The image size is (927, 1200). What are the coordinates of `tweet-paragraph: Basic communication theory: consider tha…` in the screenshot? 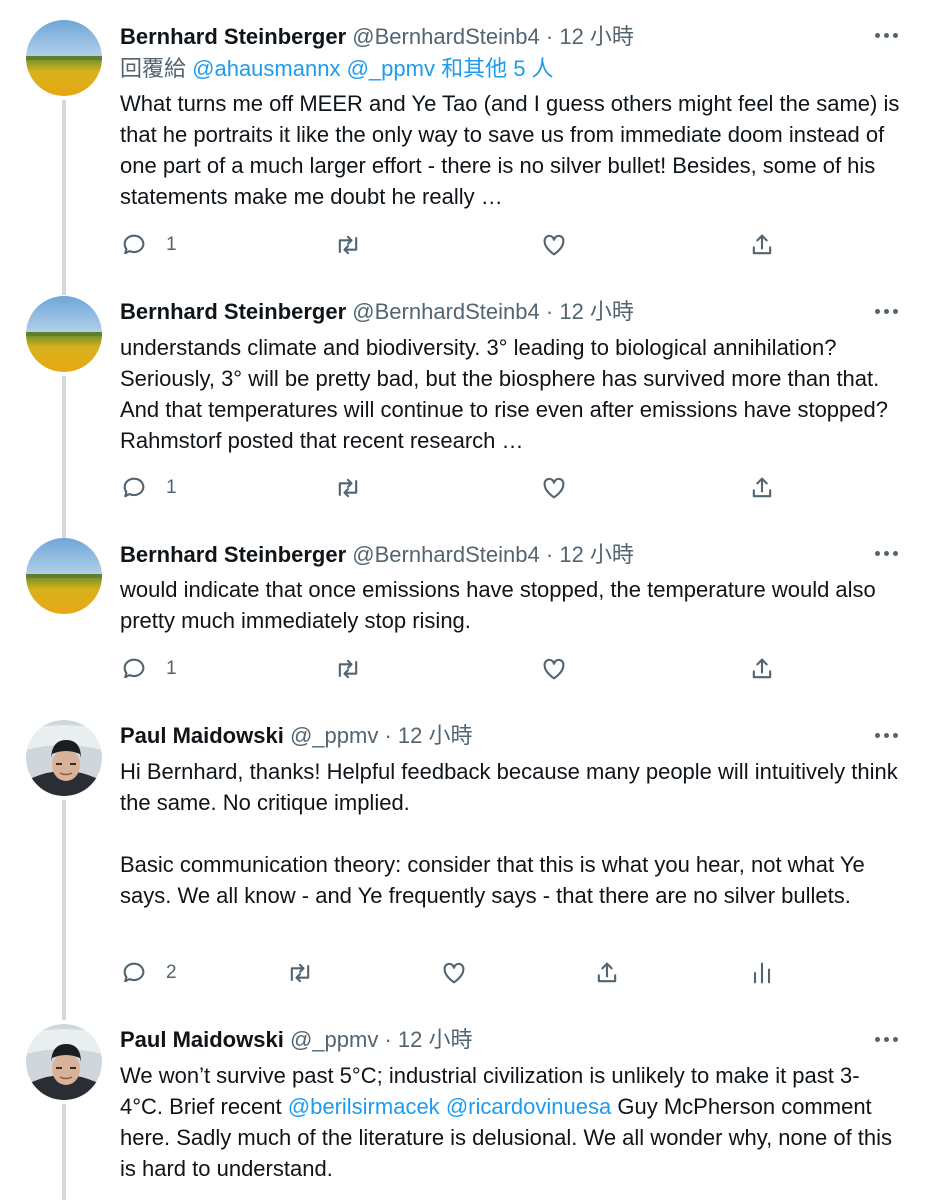 It's located at (492, 880).